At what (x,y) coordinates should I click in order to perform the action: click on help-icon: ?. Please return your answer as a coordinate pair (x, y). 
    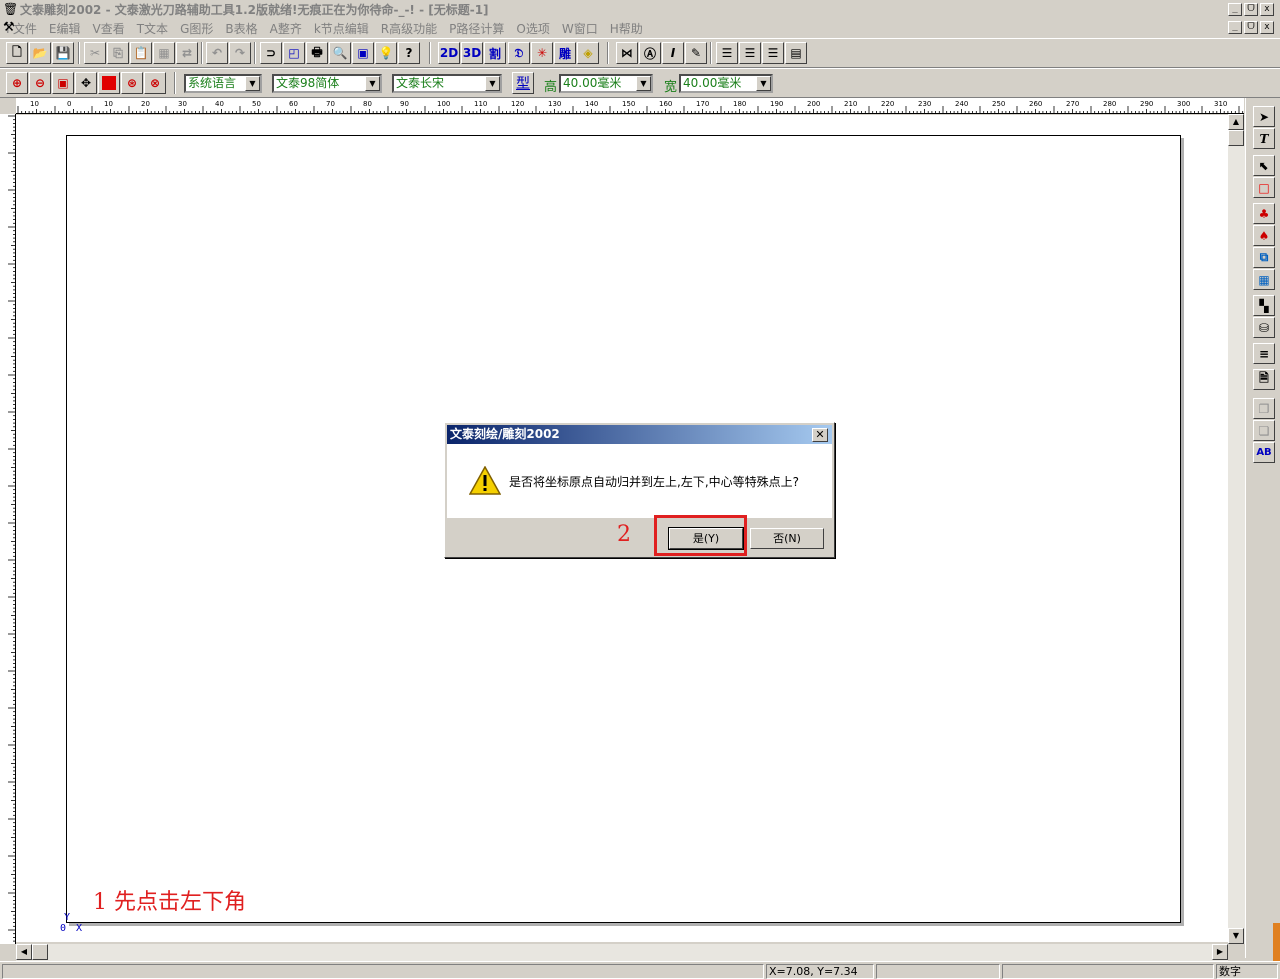
    Looking at the image, I should click on (409, 53).